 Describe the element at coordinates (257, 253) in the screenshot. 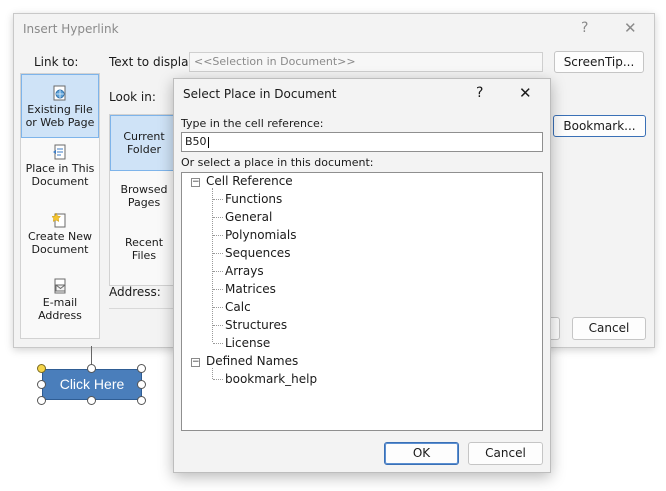

I see `tree-node: Sequences` at that location.